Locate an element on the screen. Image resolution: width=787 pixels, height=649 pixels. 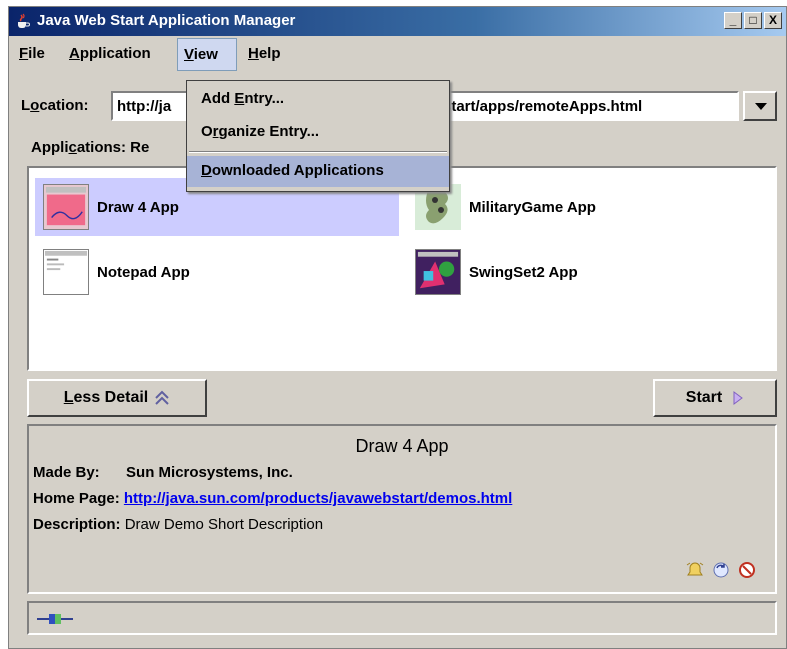
java-cup-icon is located at coordinates (24, 20).